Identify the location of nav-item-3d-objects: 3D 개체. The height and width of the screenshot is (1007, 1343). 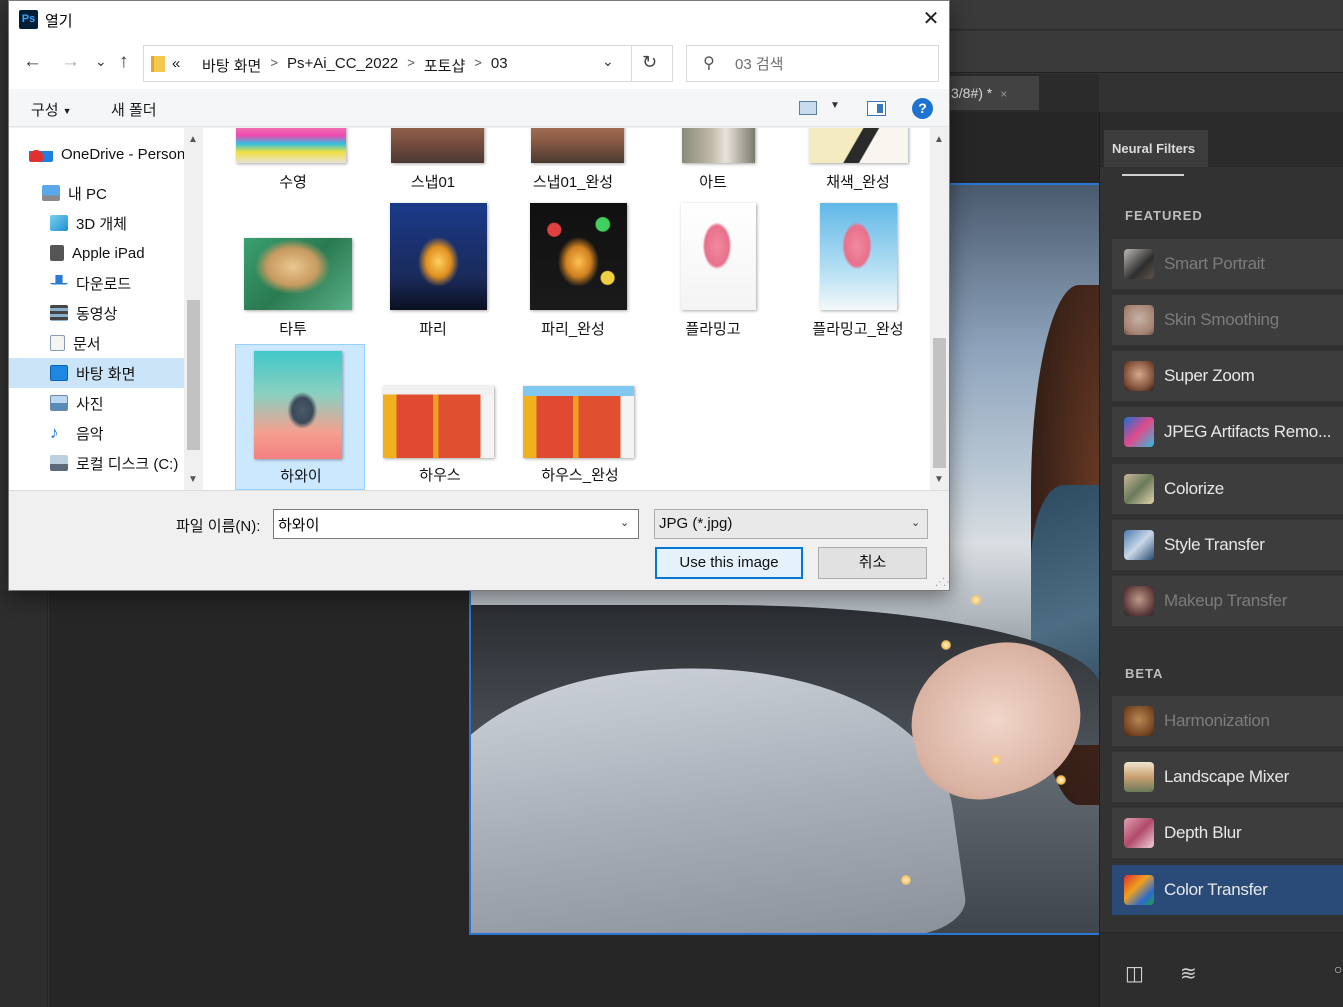
(96, 223).